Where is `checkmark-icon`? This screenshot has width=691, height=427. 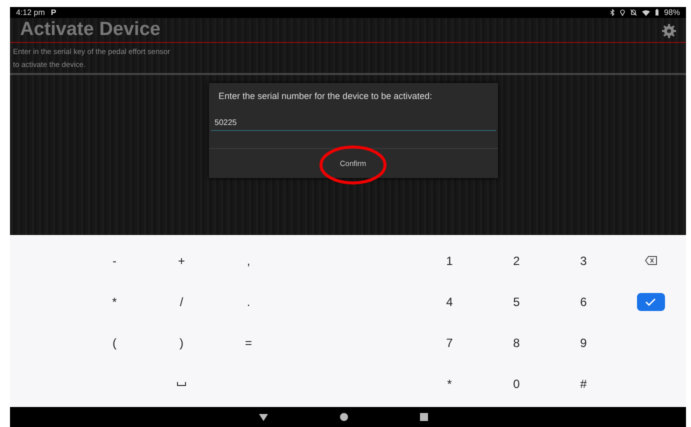 checkmark-icon is located at coordinates (650, 302).